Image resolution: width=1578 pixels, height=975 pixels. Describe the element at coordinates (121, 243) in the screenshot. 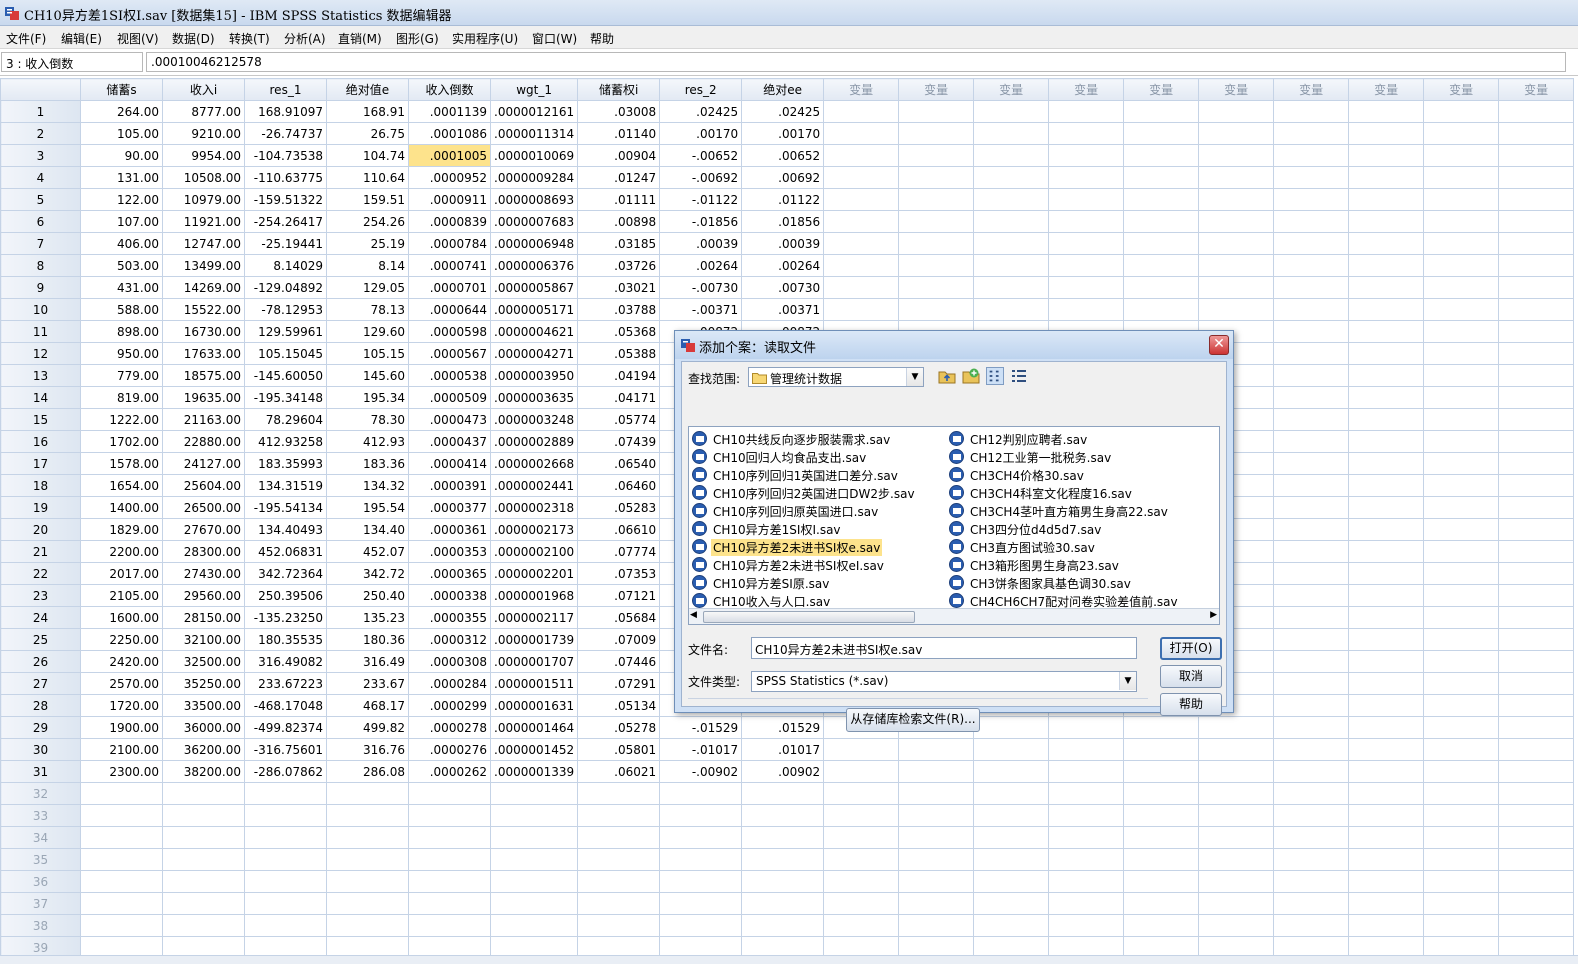

I see `data-cell: 406.00` at that location.